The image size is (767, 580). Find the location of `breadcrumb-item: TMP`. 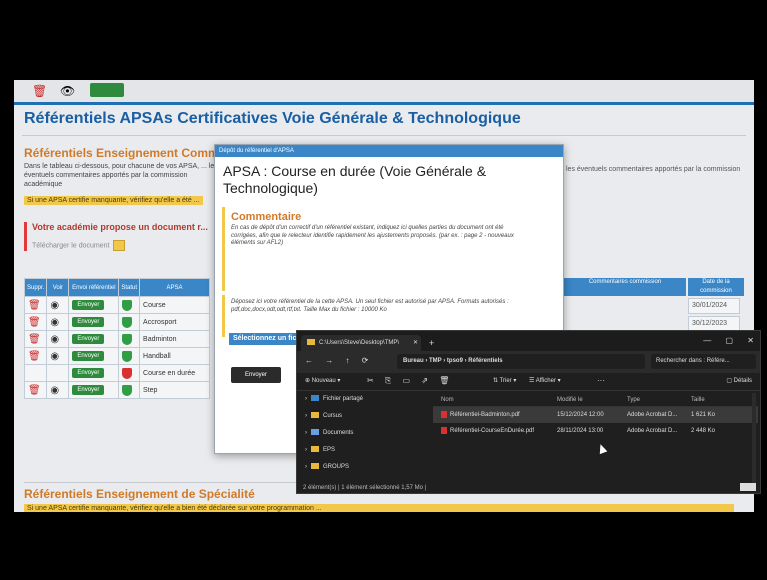

breadcrumb-item: TMP is located at coordinates (435, 361).